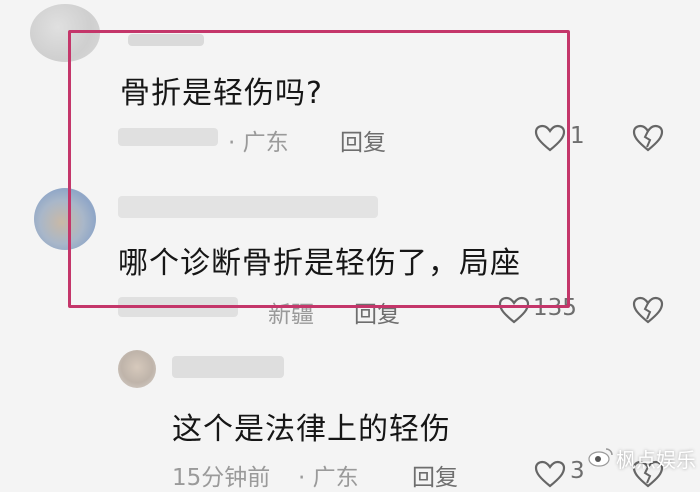  What do you see at coordinates (221, 478) in the screenshot?
I see `timestamp: 15分钟前` at bounding box center [221, 478].